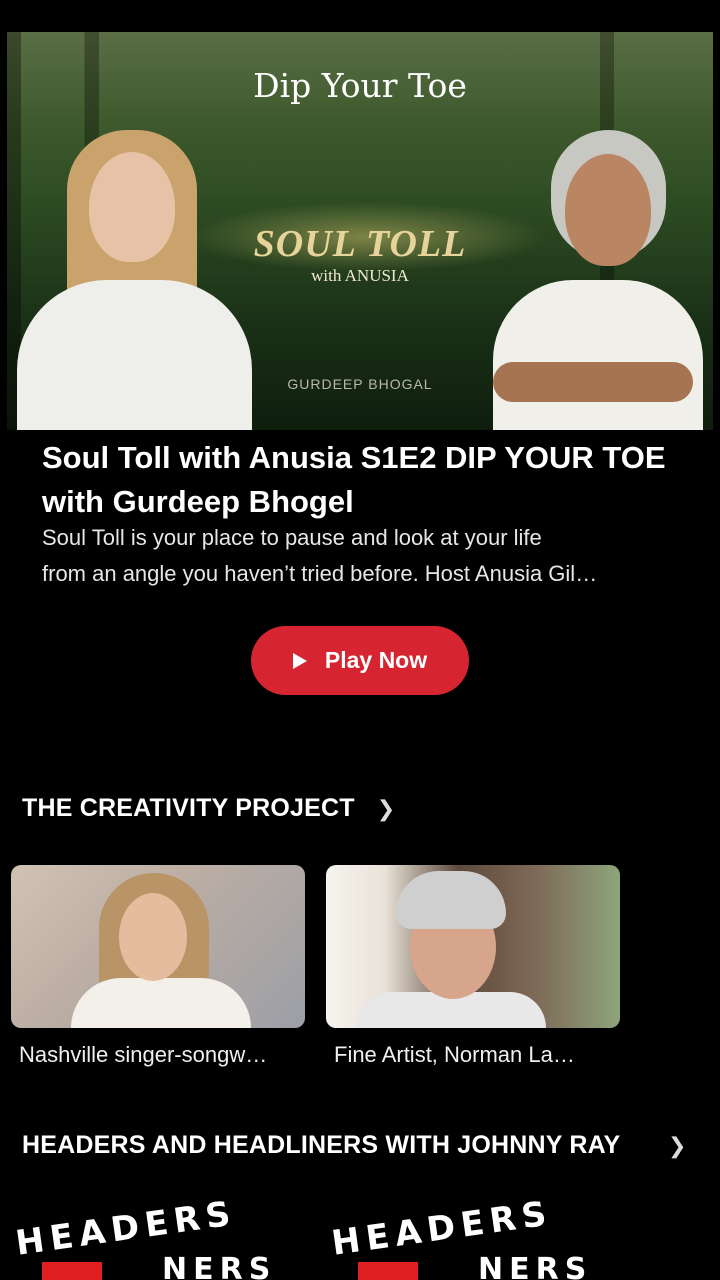 The width and height of the screenshot is (720, 1280). I want to click on section-title: HEADERS AND HEADLINERS WITH JOHNNY RAY, so click(321, 1145).